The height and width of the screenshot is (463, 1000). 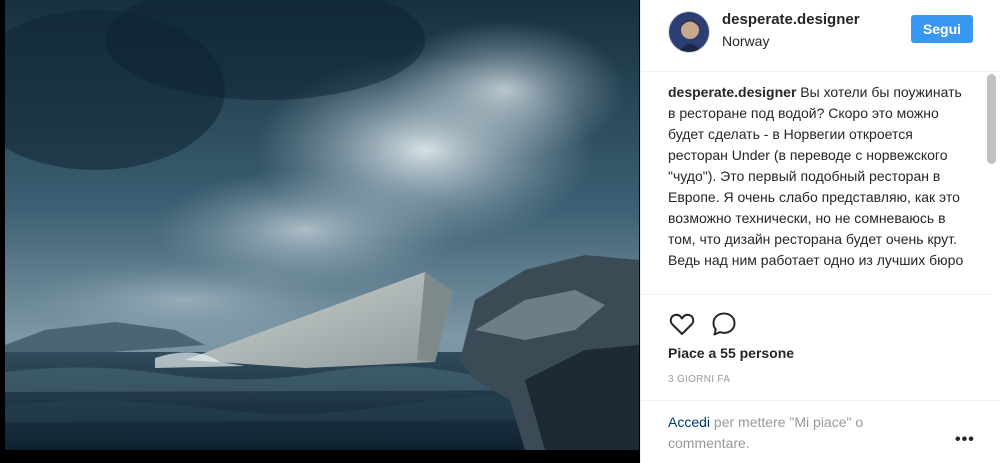 I want to click on post-header: desperate.designer Norway Segui, so click(x=820, y=36).